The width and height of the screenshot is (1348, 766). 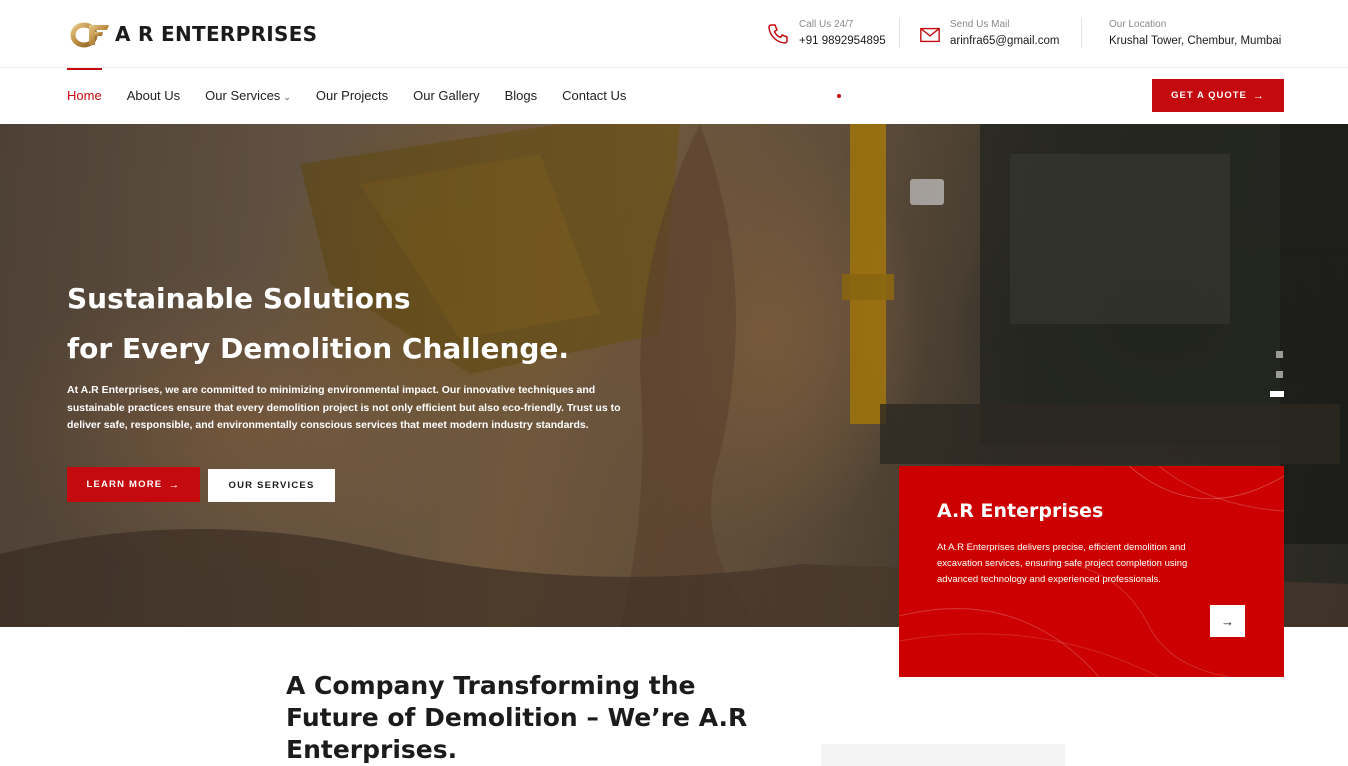 I want to click on nav-item-label: Our Services, so click(x=243, y=95).